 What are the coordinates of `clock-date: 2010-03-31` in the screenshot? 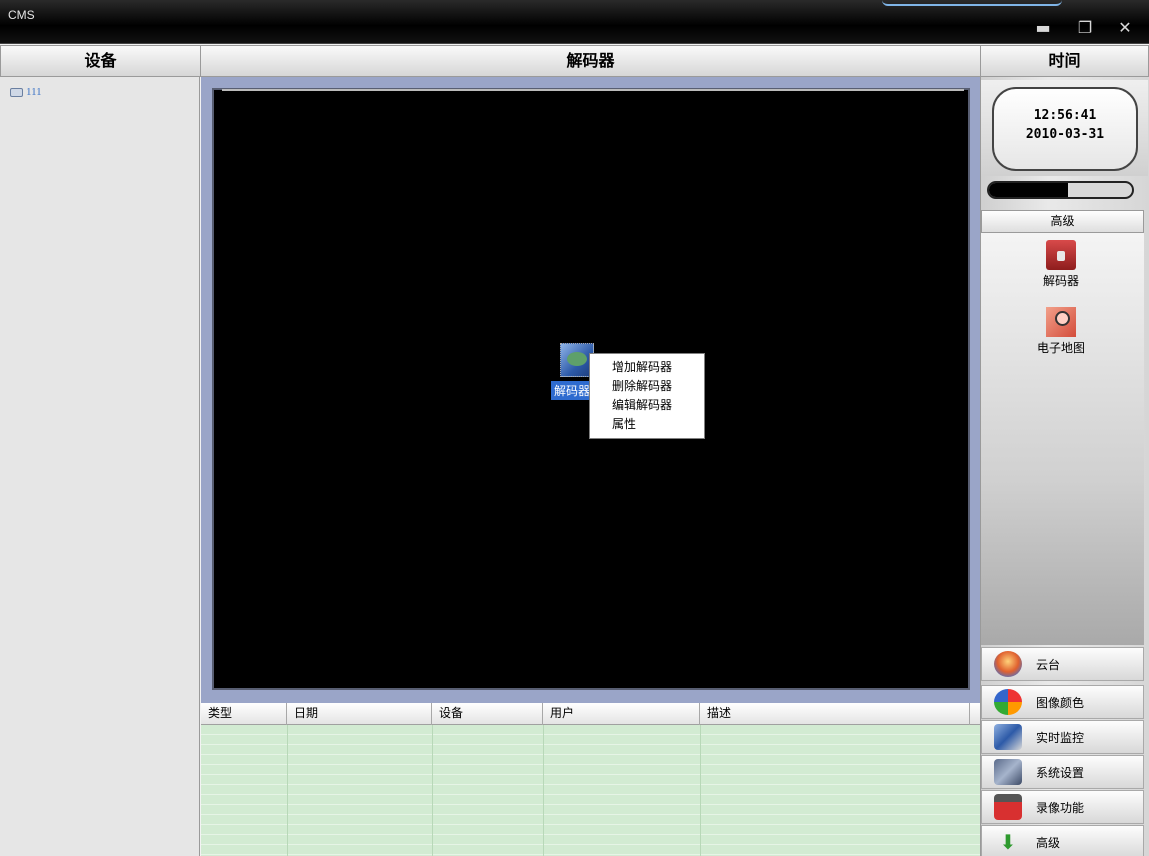 It's located at (1065, 134).